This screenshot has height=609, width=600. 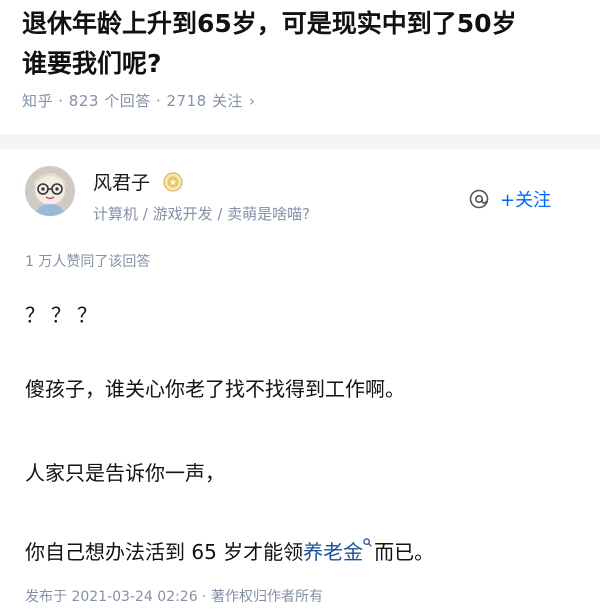 I want to click on question-title: 退休年龄上升到65岁，可是现实中到了50岁 谁要我们呢?, so click(x=307, y=44).